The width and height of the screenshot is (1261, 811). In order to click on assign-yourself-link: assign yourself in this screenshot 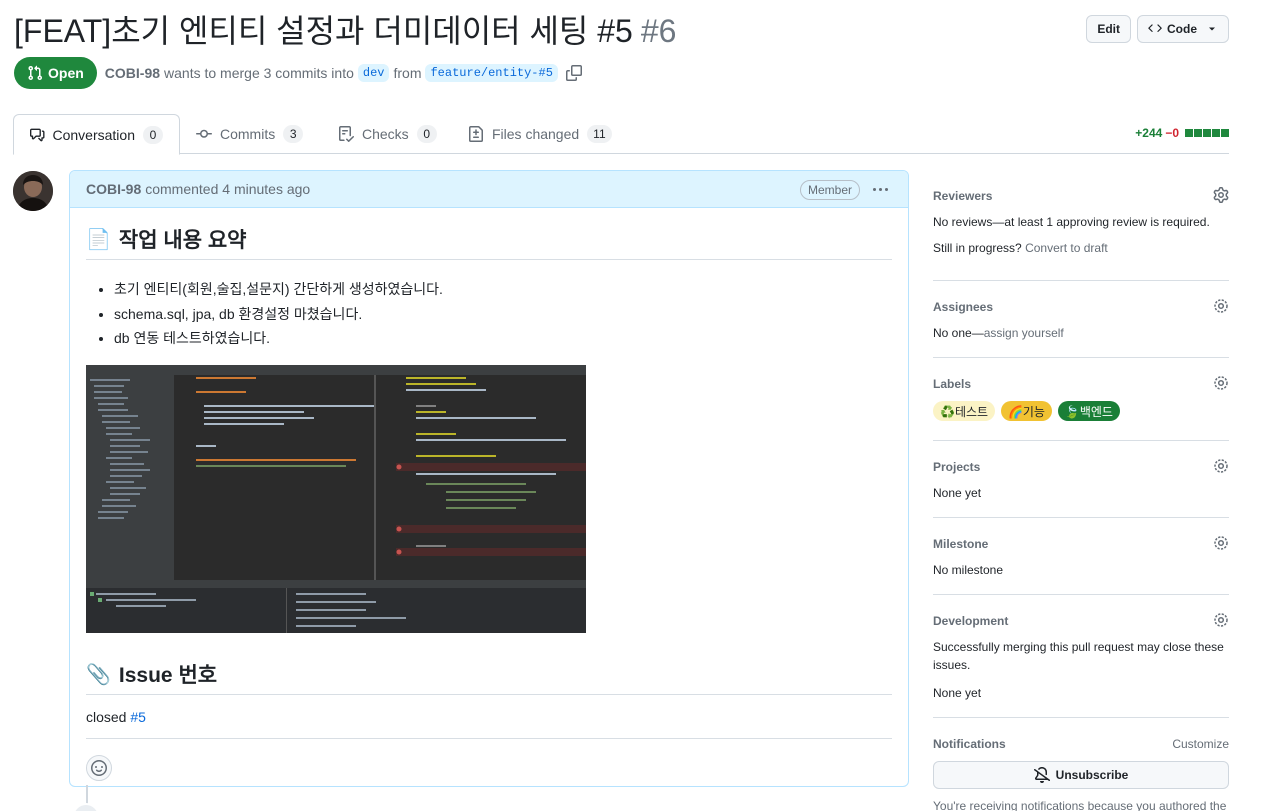, I will do `click(1024, 333)`.